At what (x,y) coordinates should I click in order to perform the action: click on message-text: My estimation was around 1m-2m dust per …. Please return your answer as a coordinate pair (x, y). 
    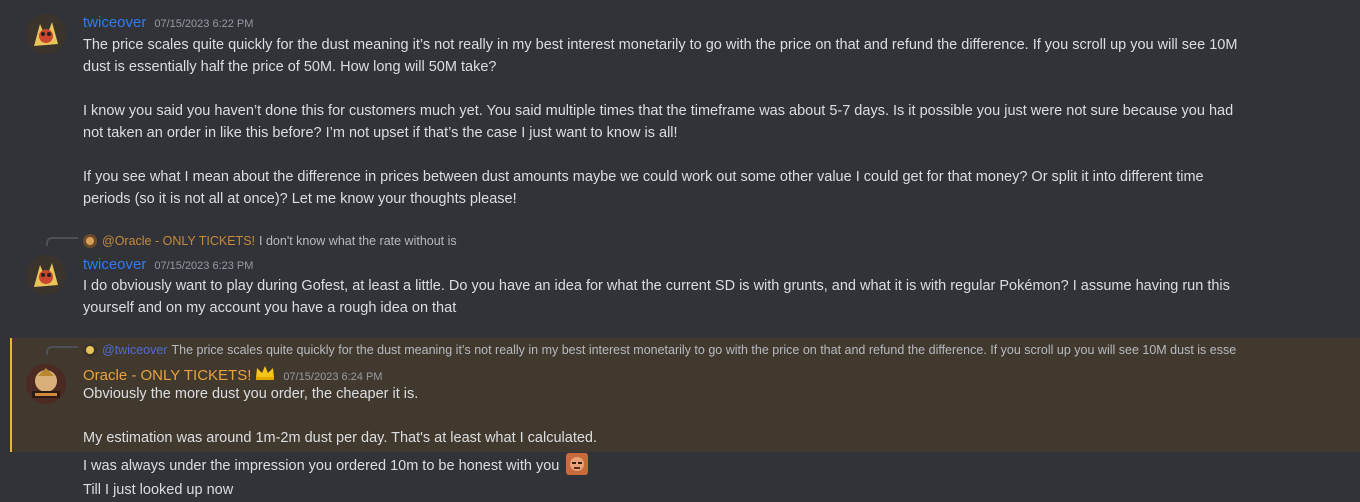
    Looking at the image, I should click on (340, 438).